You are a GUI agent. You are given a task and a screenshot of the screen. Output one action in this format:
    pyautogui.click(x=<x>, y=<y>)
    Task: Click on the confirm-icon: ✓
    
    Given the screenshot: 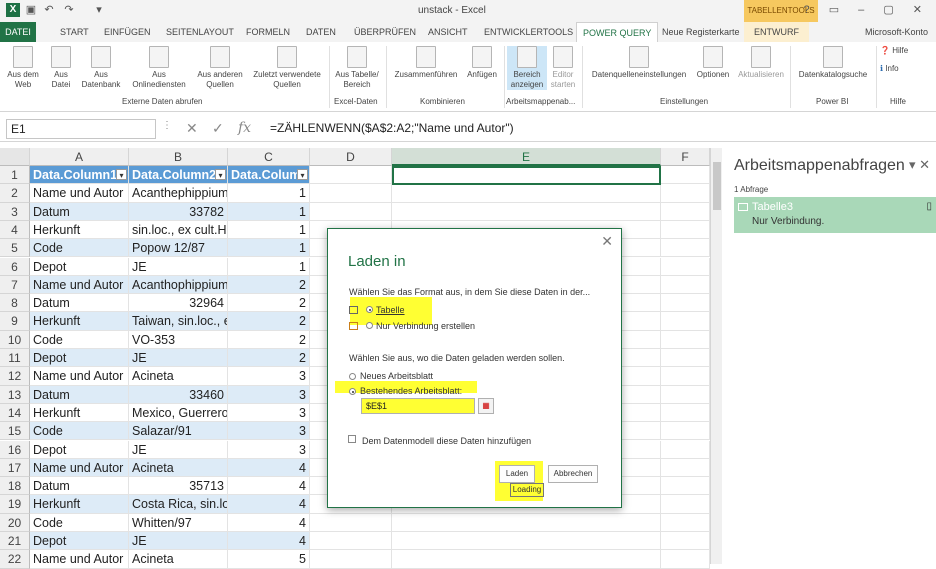 What is the action you would take?
    pyautogui.click(x=218, y=128)
    